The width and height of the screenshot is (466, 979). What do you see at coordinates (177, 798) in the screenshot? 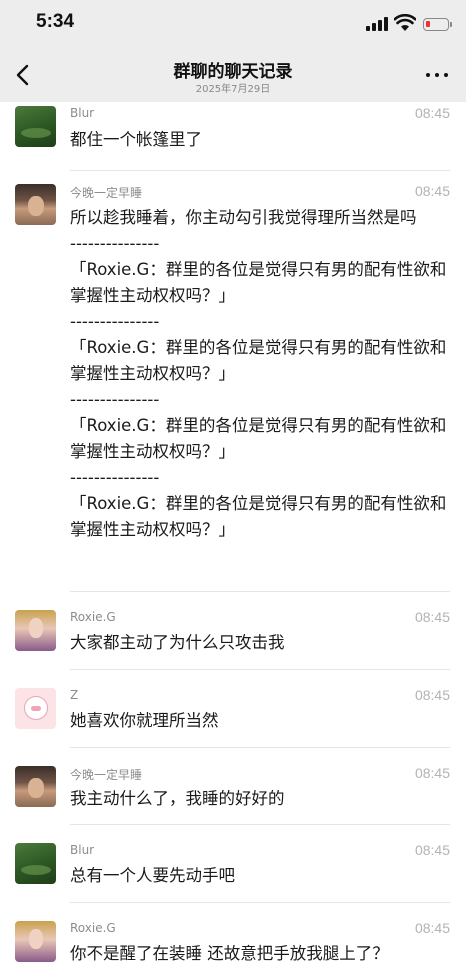
I see `message-text: 我主动什么了，我睡的好好的` at bounding box center [177, 798].